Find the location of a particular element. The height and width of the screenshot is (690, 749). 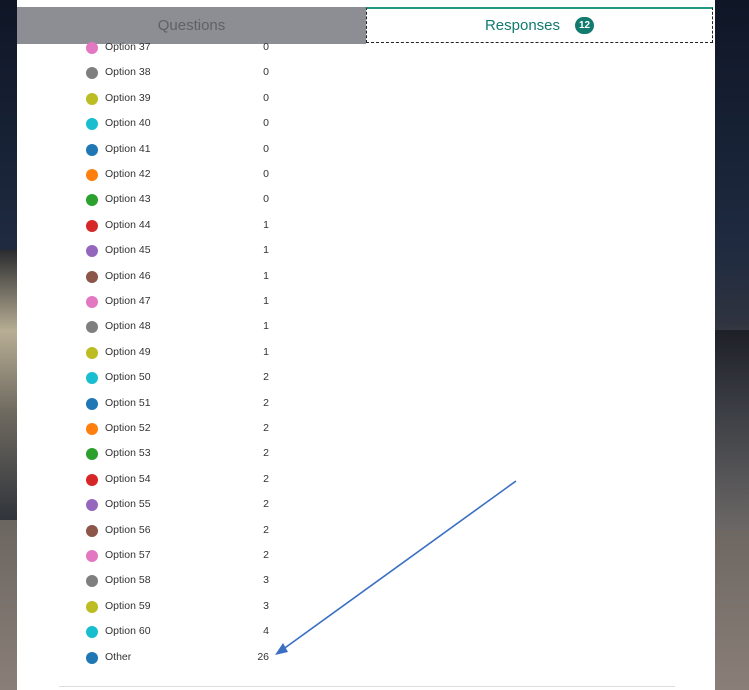

option-label: Option 59 is located at coordinates (128, 605).